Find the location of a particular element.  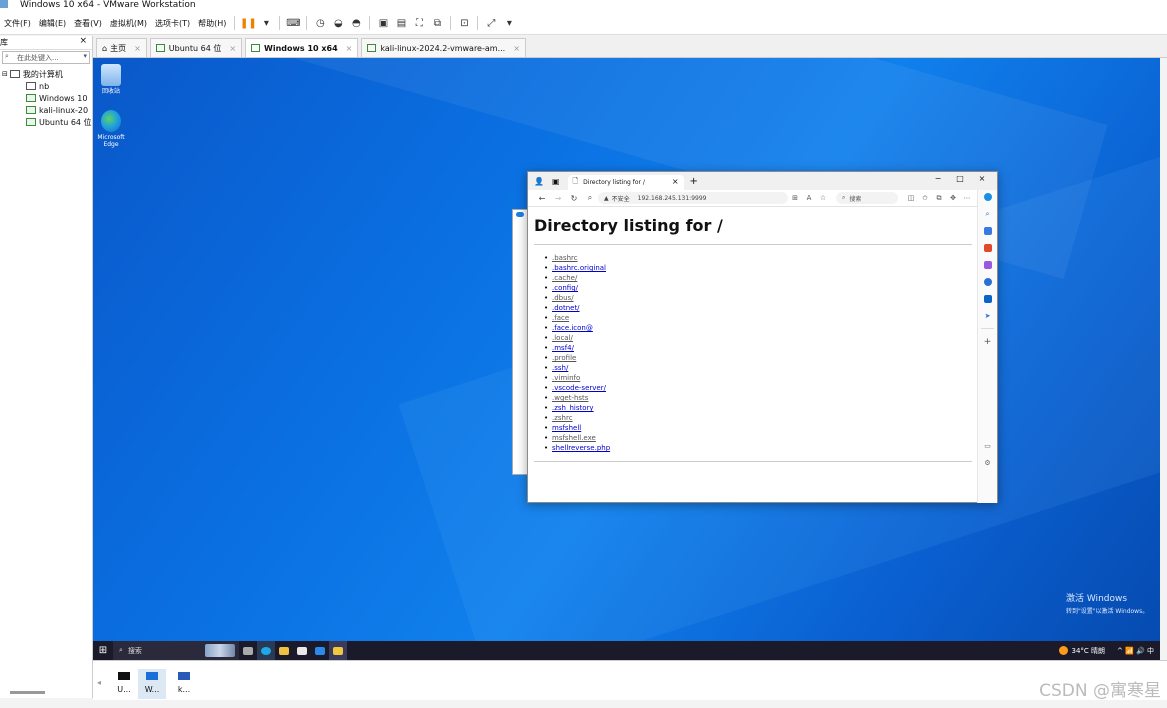

tree-item-kali-linux: kali-linux-20 is located at coordinates (46, 110).